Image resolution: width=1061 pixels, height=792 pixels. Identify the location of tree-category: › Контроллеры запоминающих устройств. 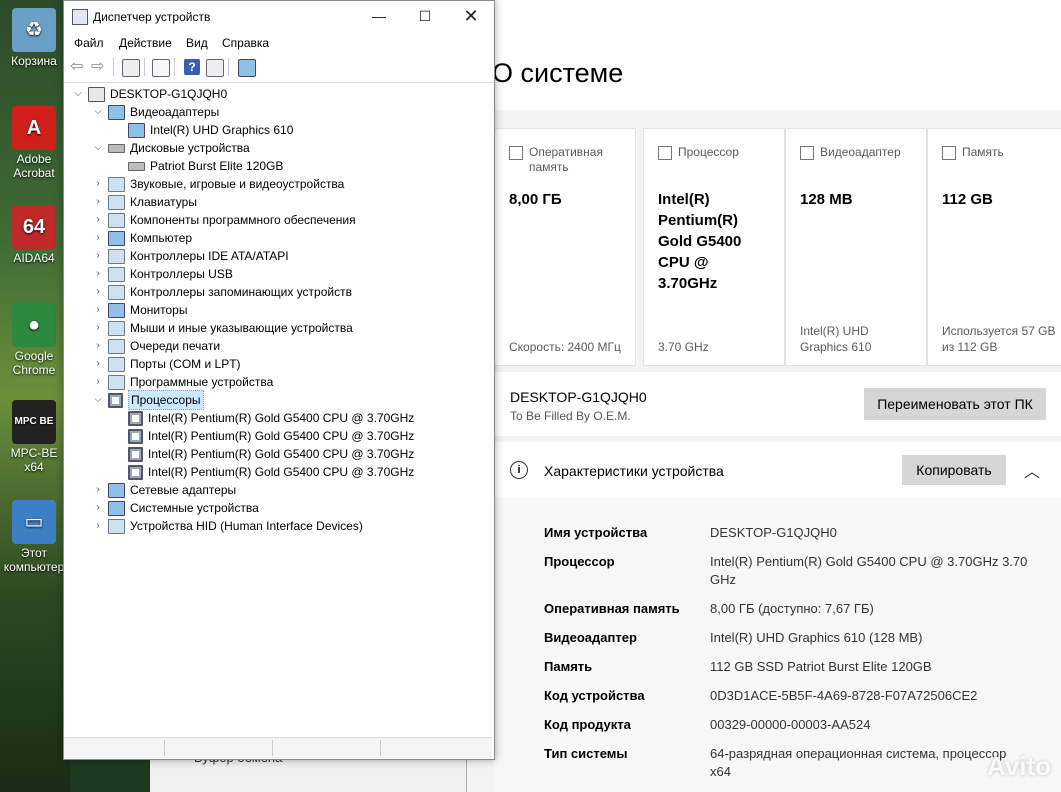
(222, 292).